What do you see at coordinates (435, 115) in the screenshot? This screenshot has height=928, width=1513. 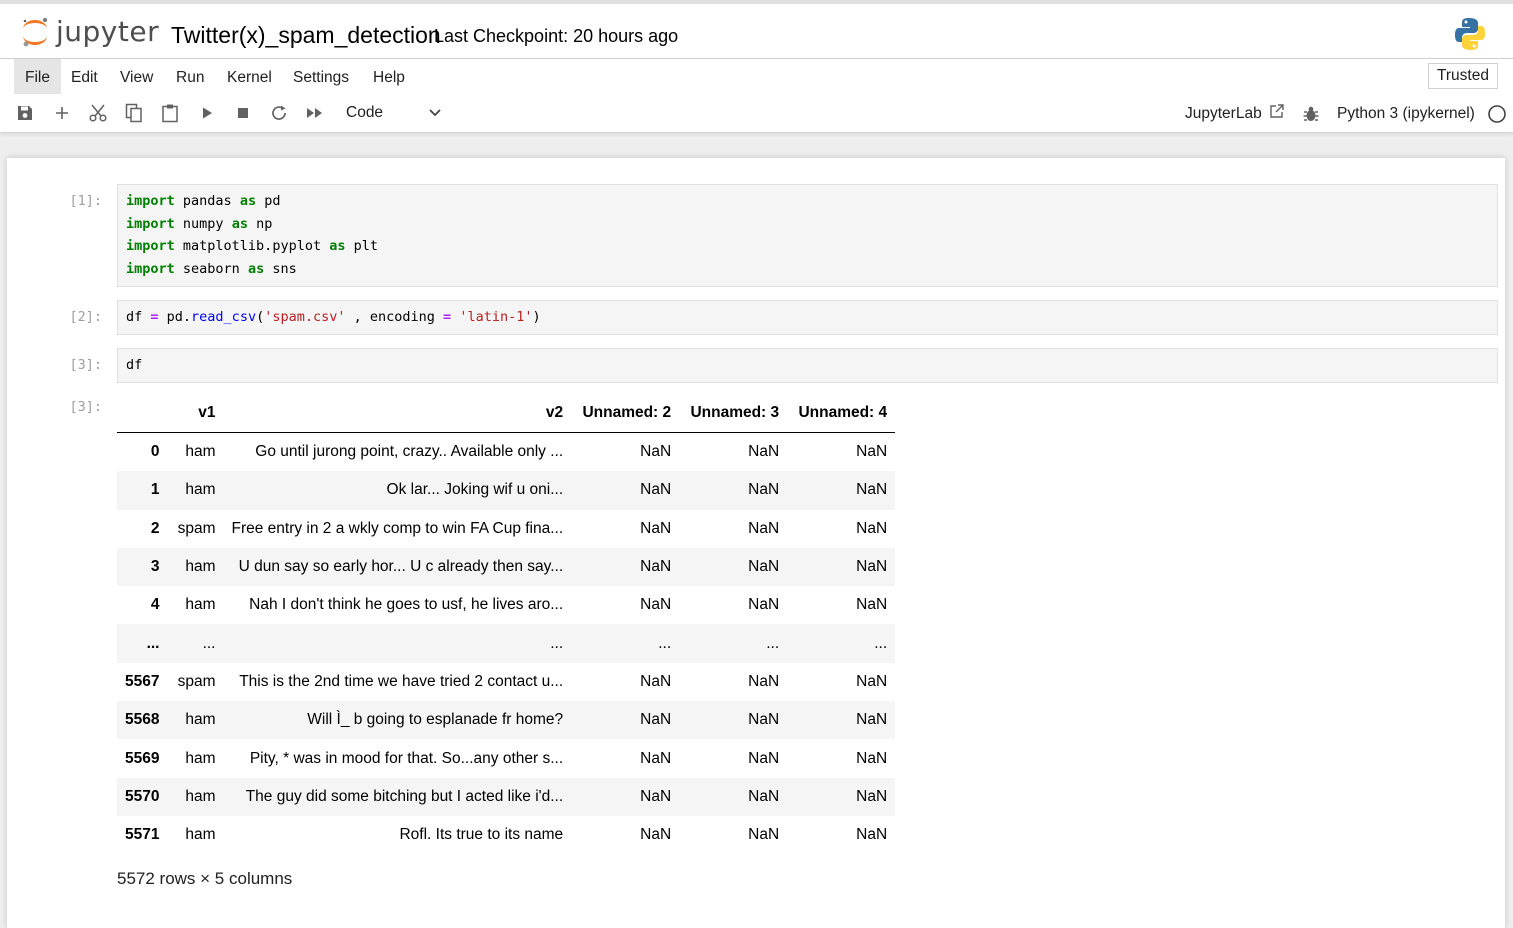 I see `chevron-down-icon` at bounding box center [435, 115].